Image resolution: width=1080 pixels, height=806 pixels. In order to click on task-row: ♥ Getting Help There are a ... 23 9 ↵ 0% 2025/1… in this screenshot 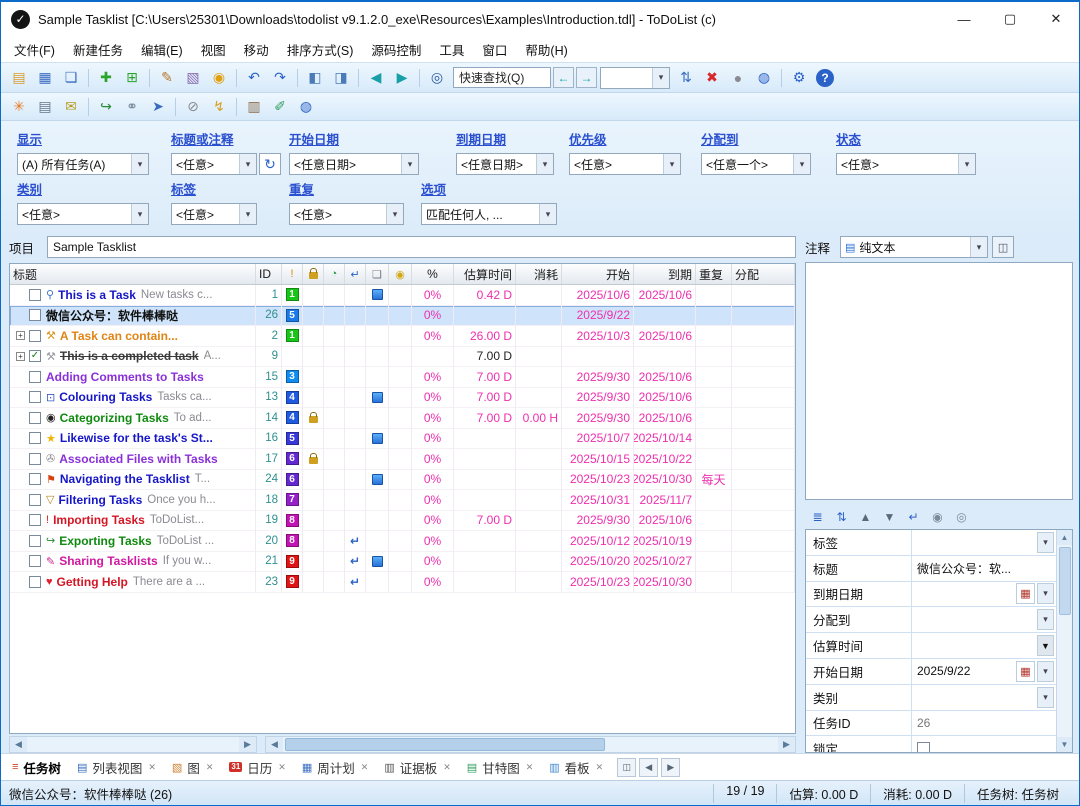, I will do `click(402, 582)`.